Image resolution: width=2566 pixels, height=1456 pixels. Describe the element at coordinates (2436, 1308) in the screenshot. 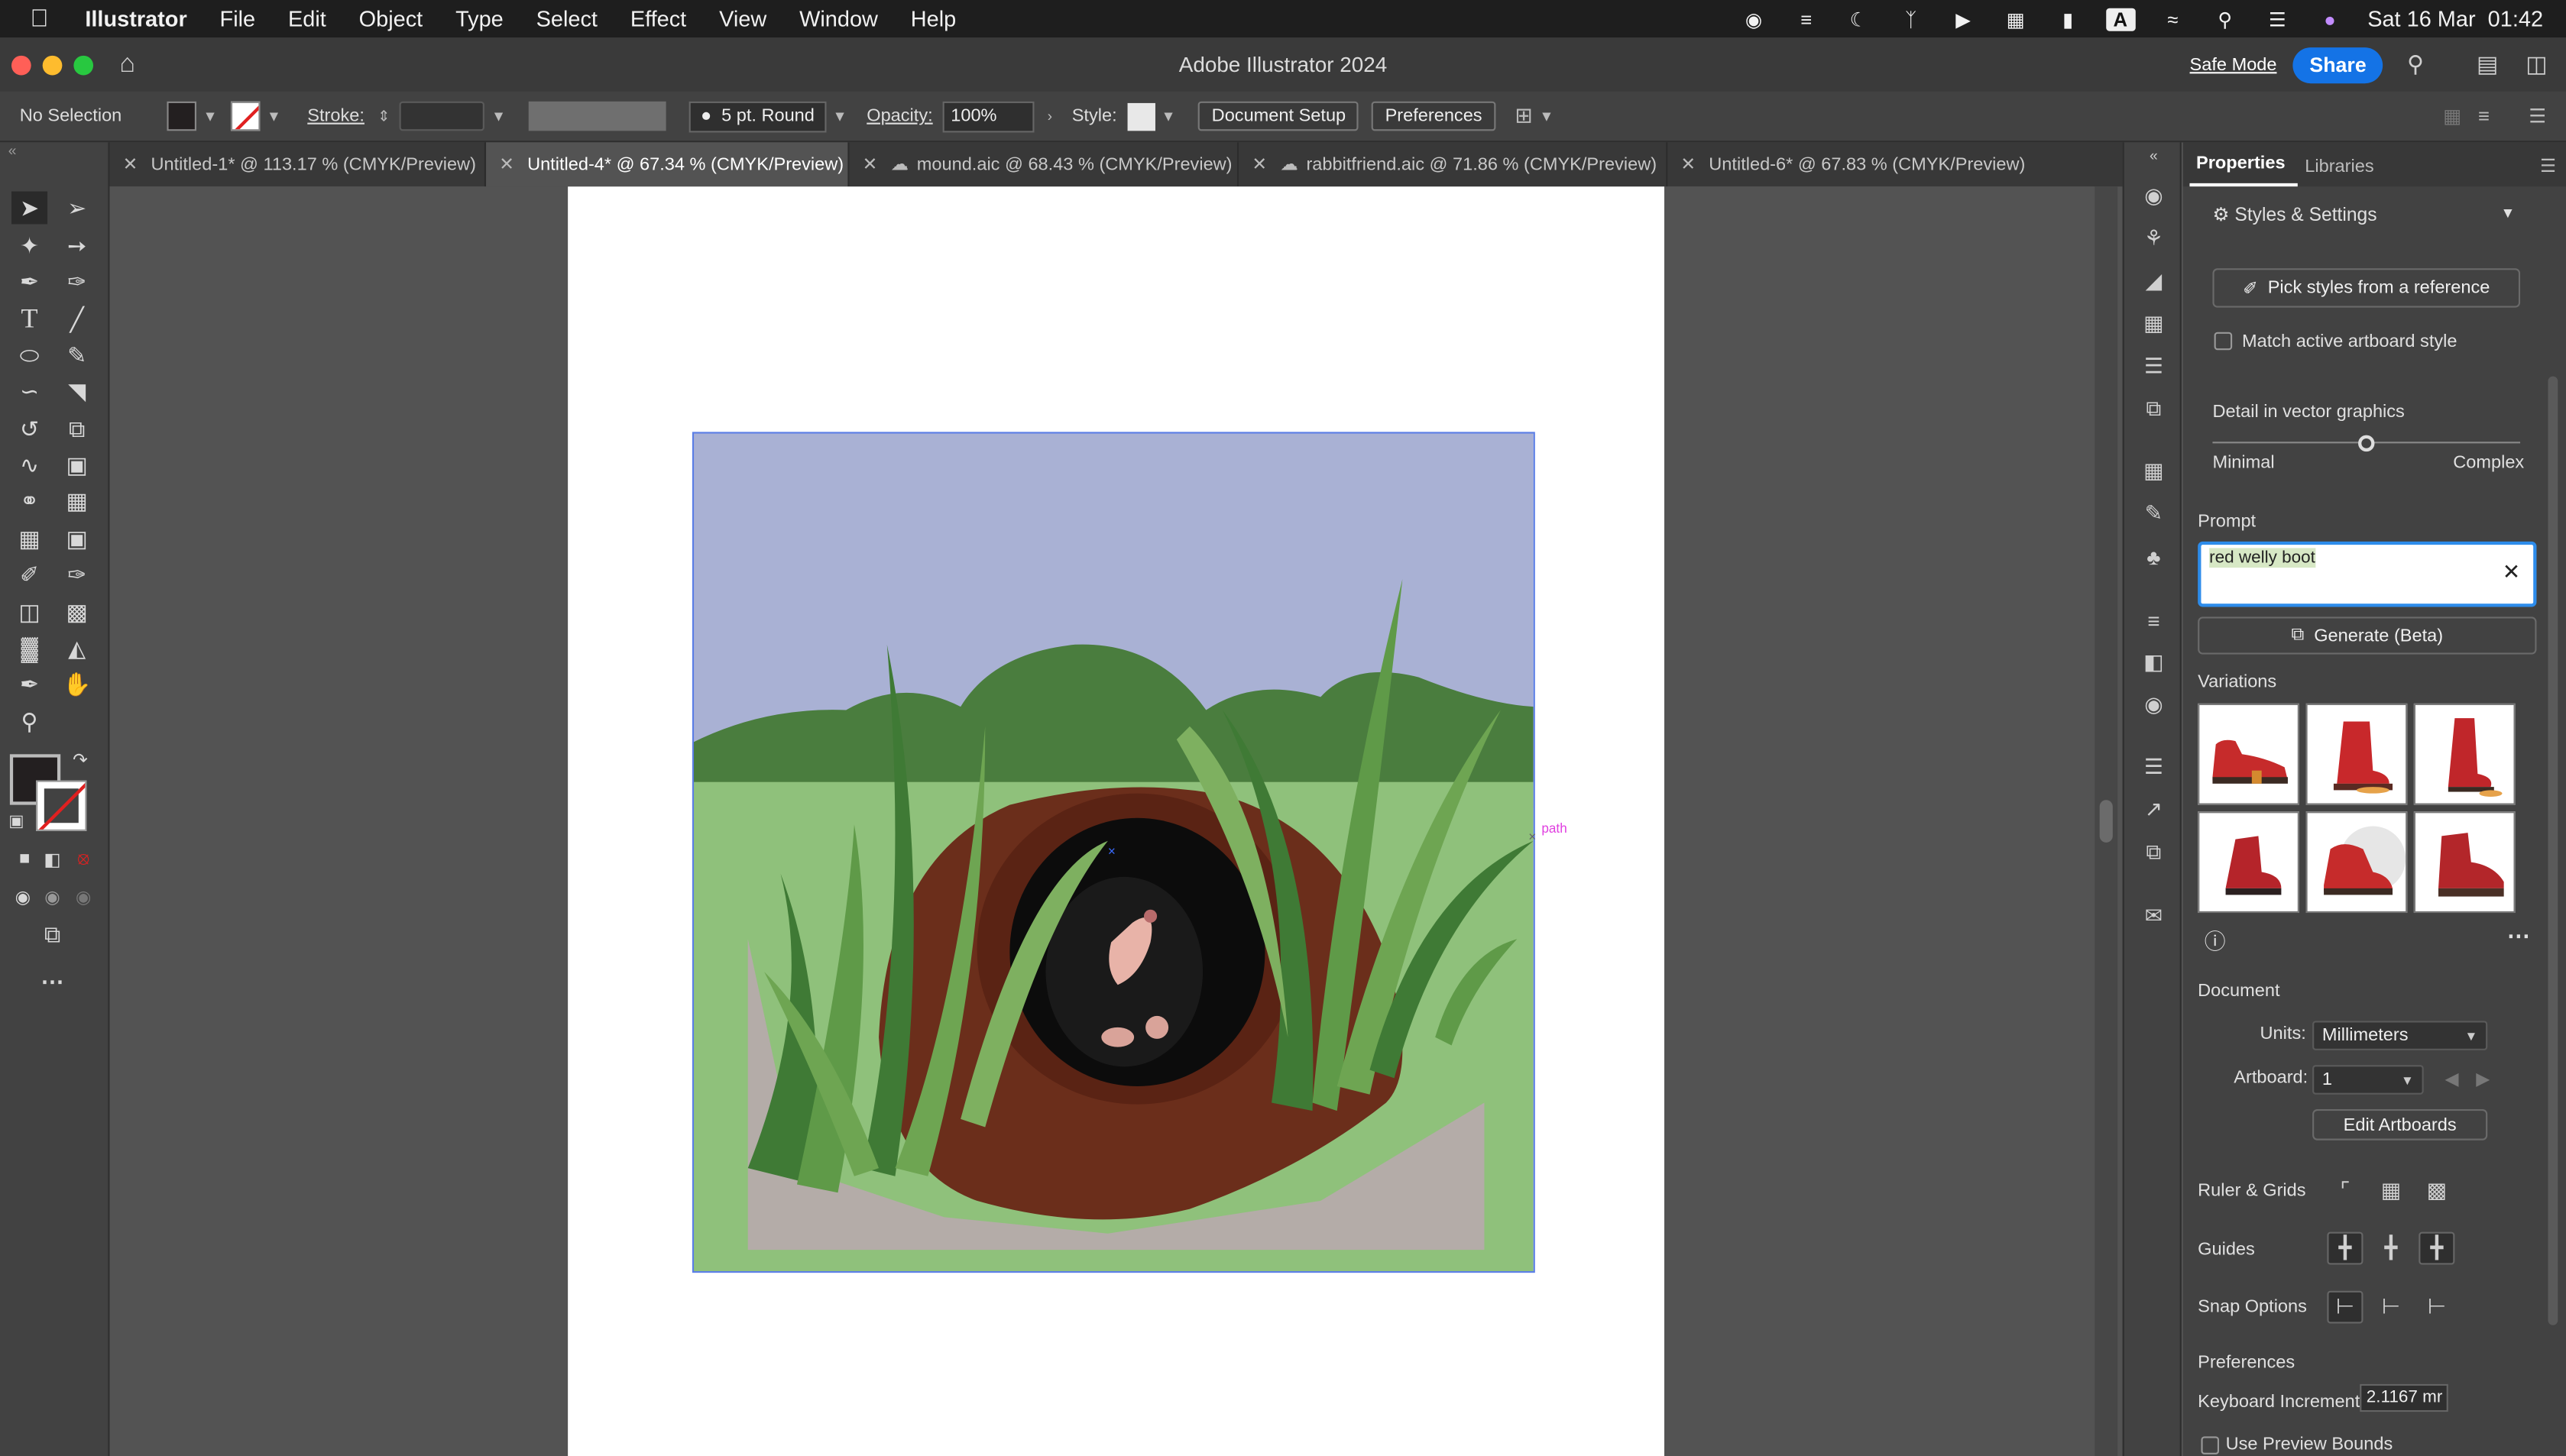

I see `snap-to-glyph-icon: ⊢` at that location.